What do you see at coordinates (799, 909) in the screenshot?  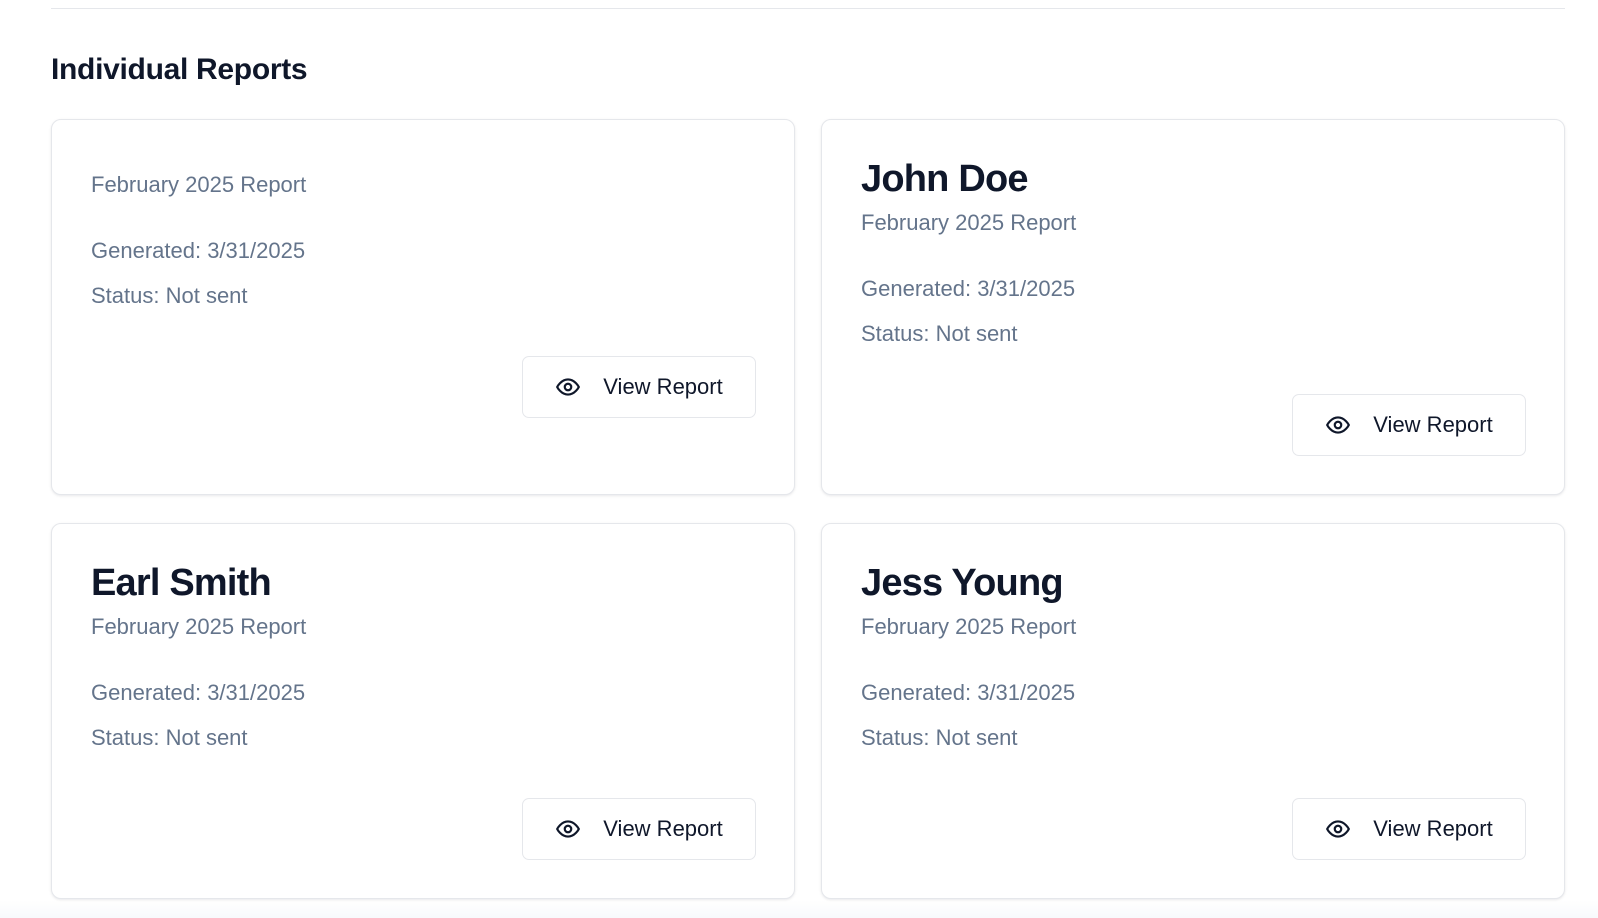 I see `bottom-fade` at bounding box center [799, 909].